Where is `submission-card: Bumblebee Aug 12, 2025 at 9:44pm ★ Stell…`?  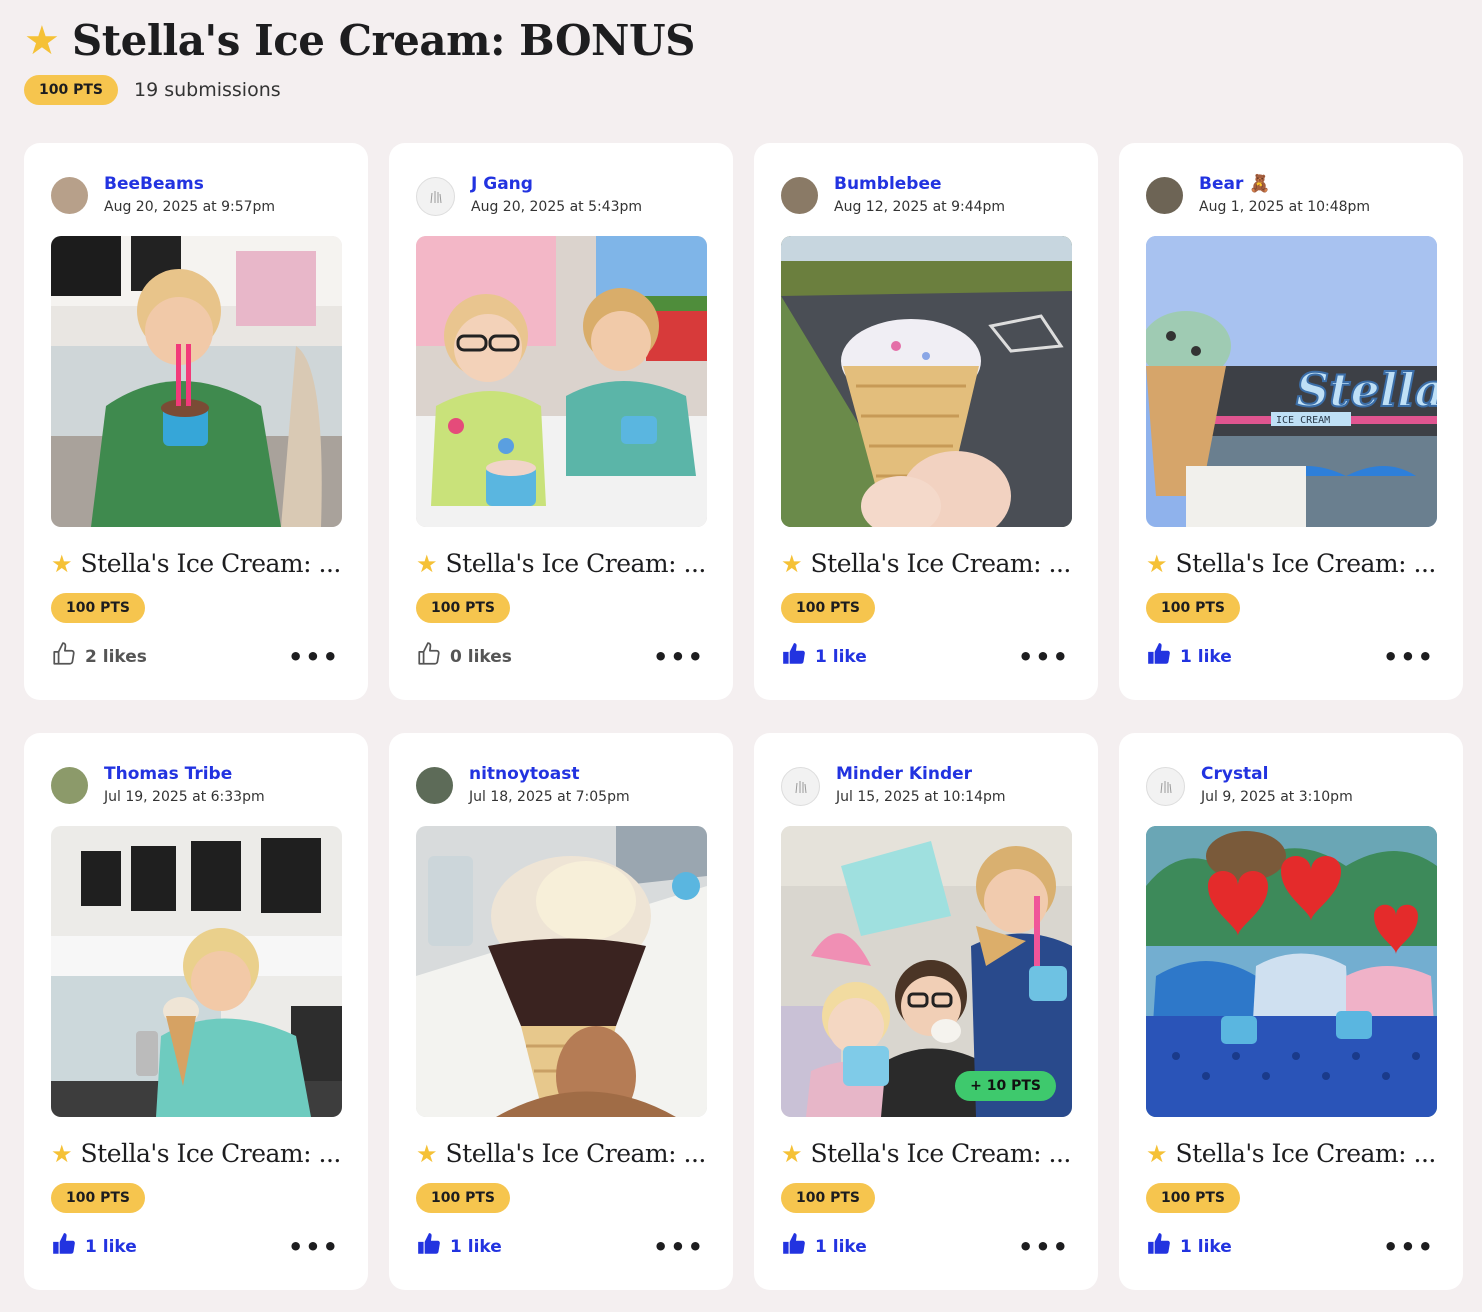 submission-card: Bumblebee Aug 12, 2025 at 9:44pm ★ Stell… is located at coordinates (926, 421).